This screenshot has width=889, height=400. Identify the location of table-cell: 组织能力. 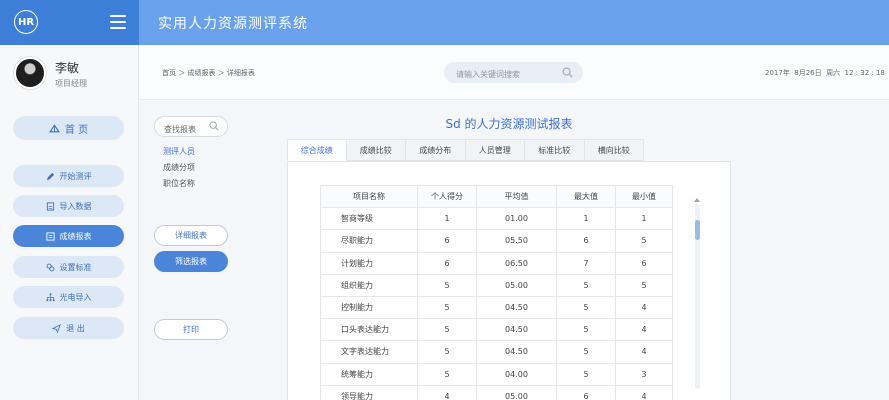
(369, 285).